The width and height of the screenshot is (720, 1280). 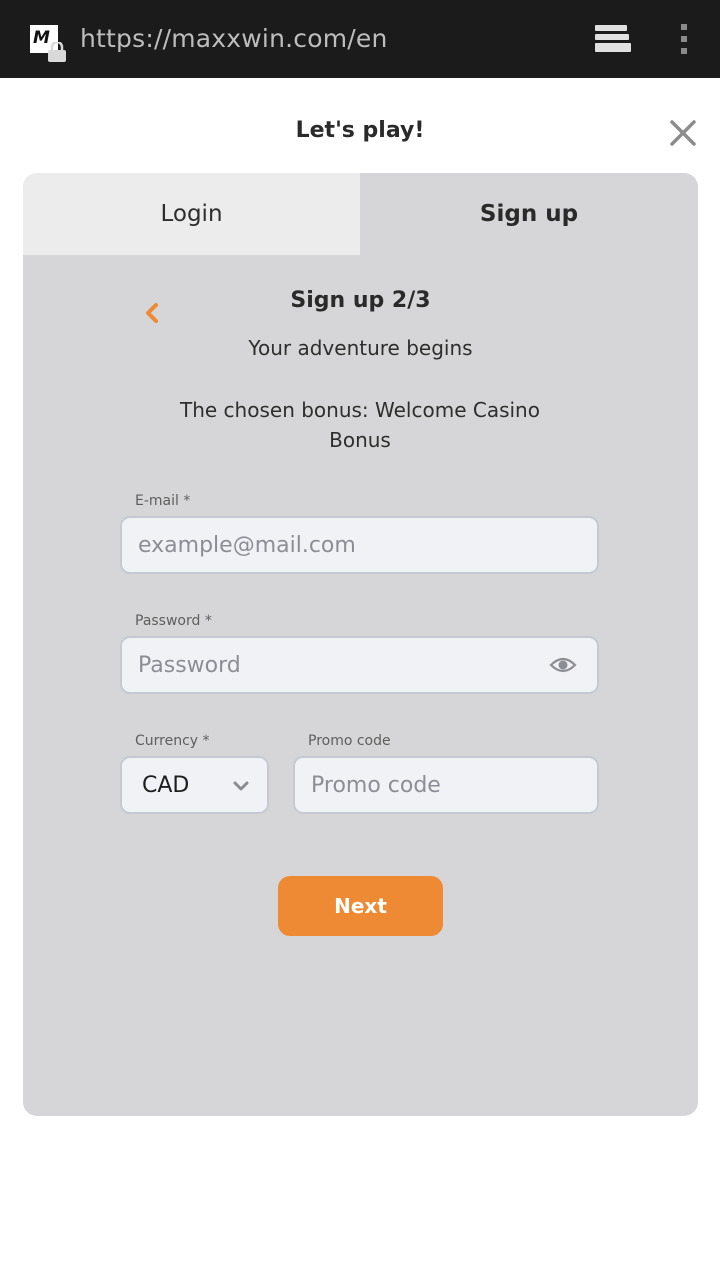 I want to click on promo-code-field-box, so click(x=446, y=785).